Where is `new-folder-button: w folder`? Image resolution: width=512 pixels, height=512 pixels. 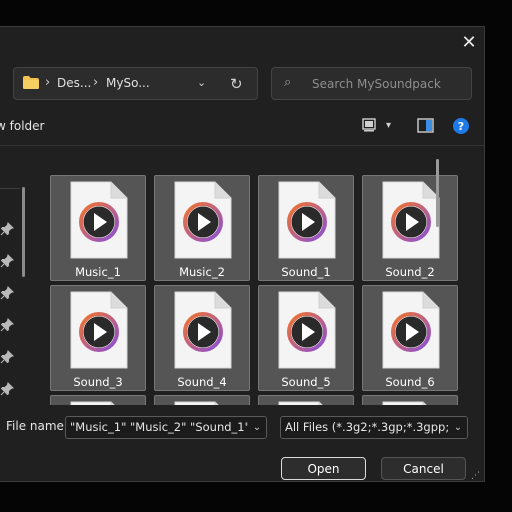
new-folder-button: w folder is located at coordinates (22, 126).